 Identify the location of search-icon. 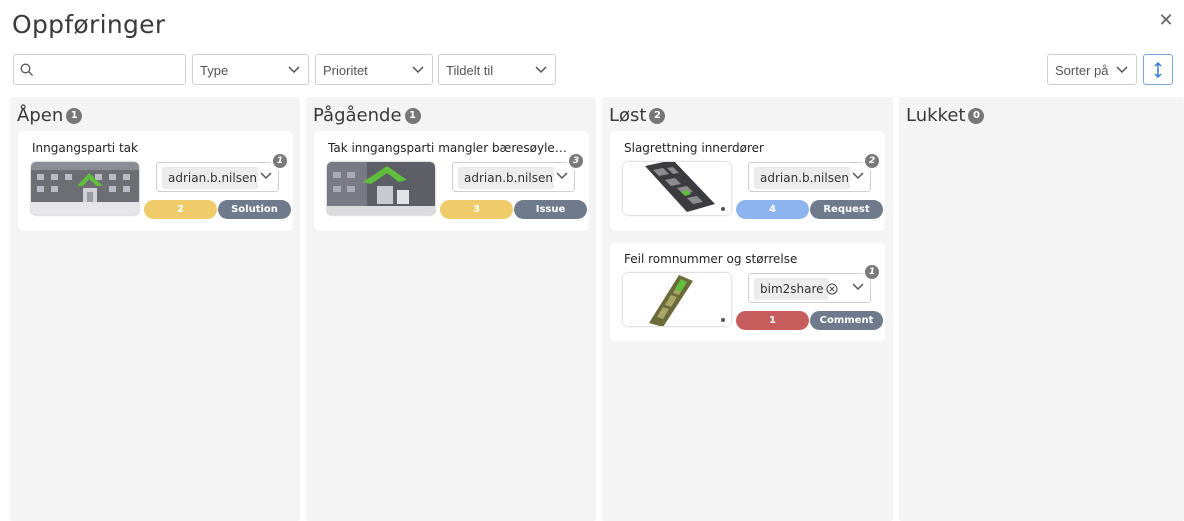
(26, 69).